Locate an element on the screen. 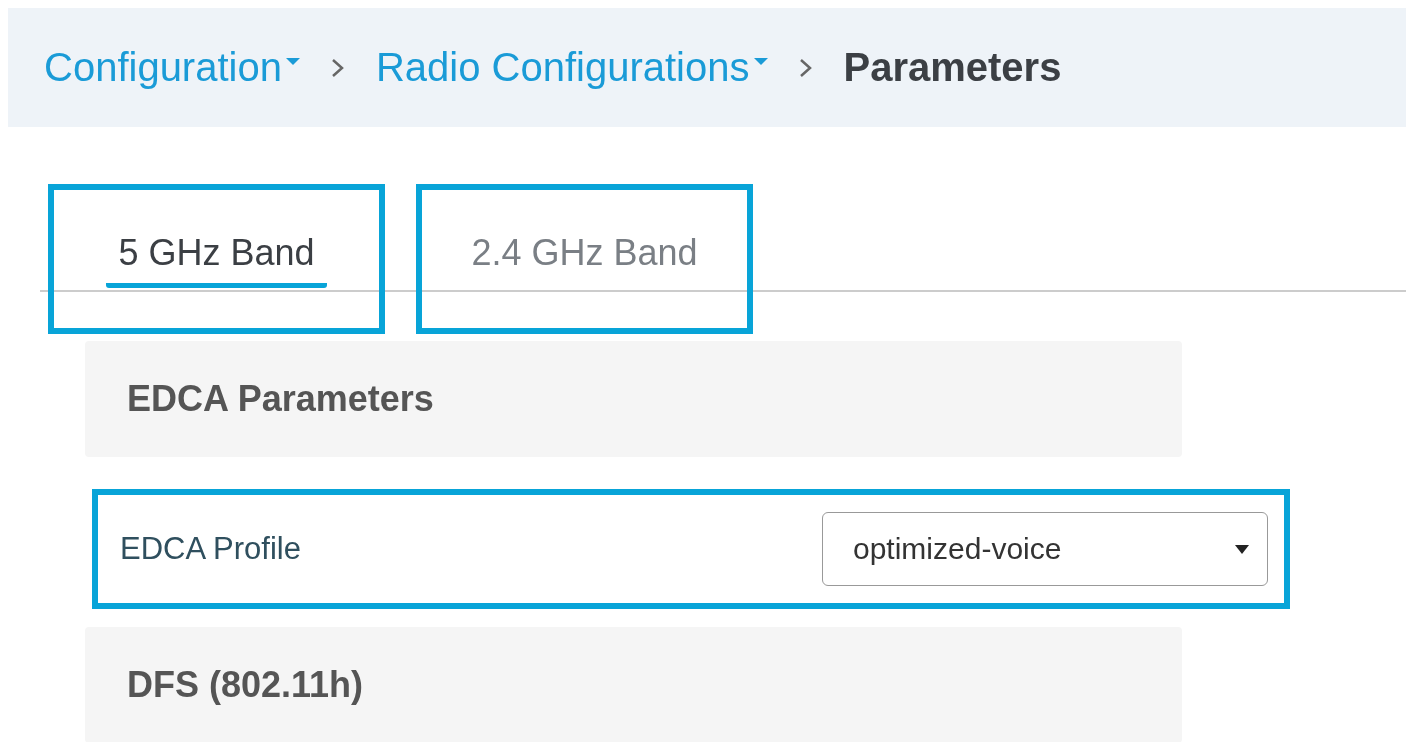 The width and height of the screenshot is (1406, 742). field-label: EDCA Profile is located at coordinates (210, 549).